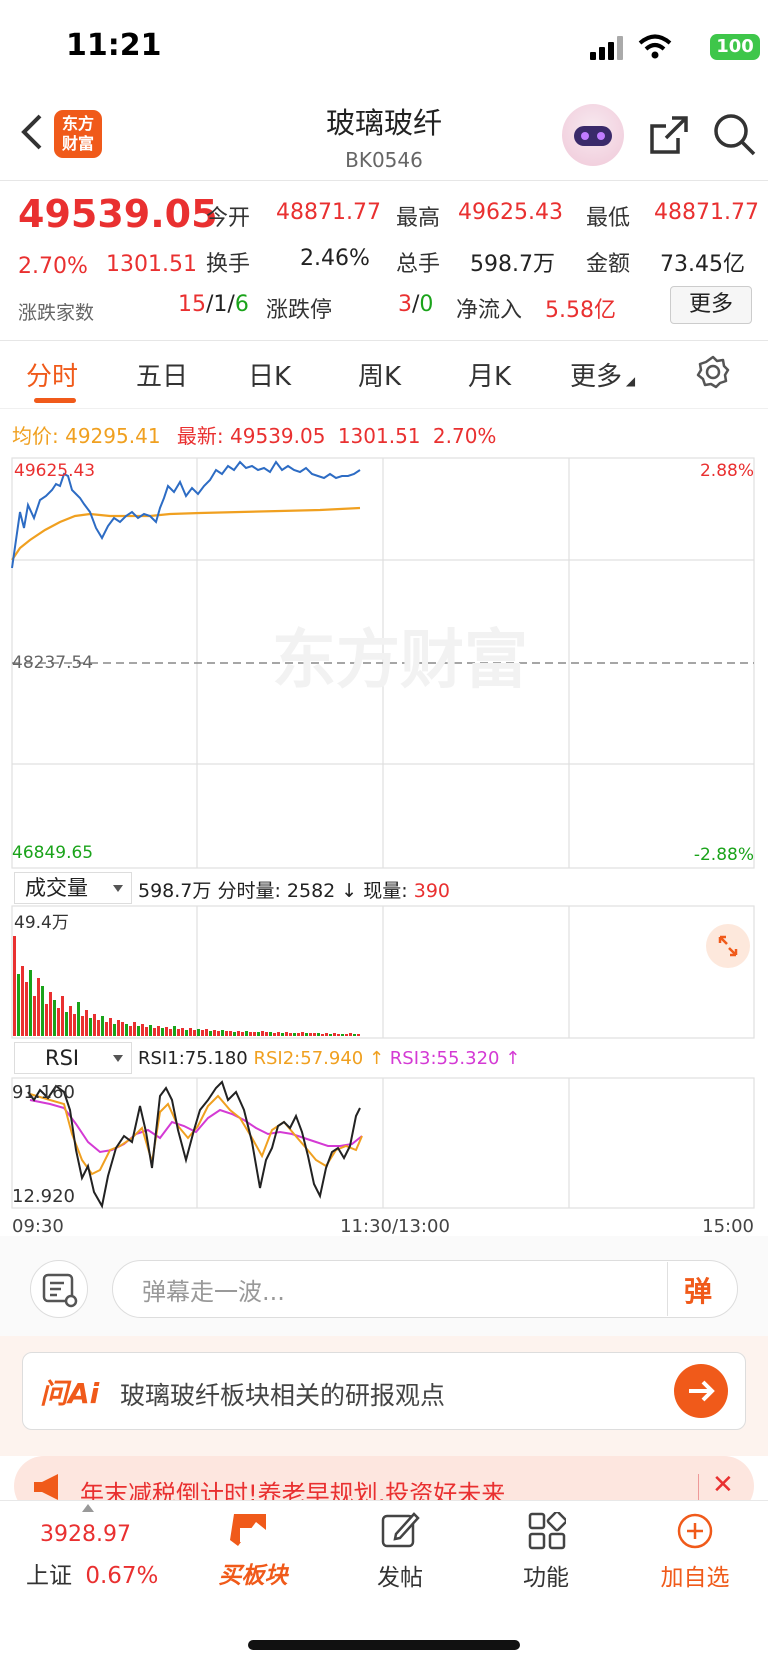 The height and width of the screenshot is (1663, 768). What do you see at coordinates (395, 1226) in the screenshot?
I see `time-axis-mid: 11:30/13:00` at bounding box center [395, 1226].